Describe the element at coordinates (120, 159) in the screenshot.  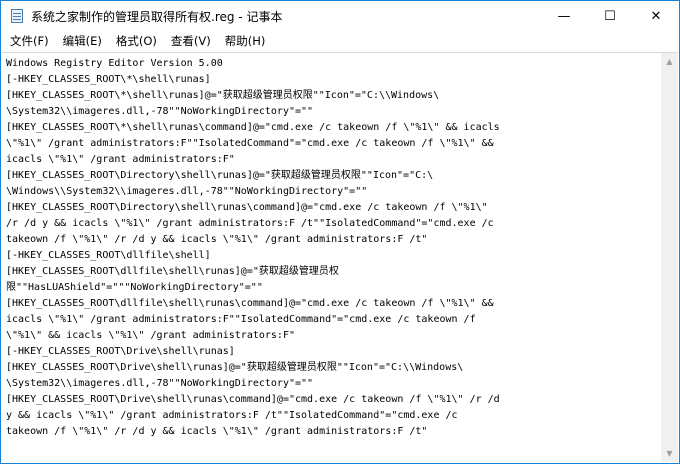
I see `text-line: icacls \"%1\" /grant administrators:F"` at that location.